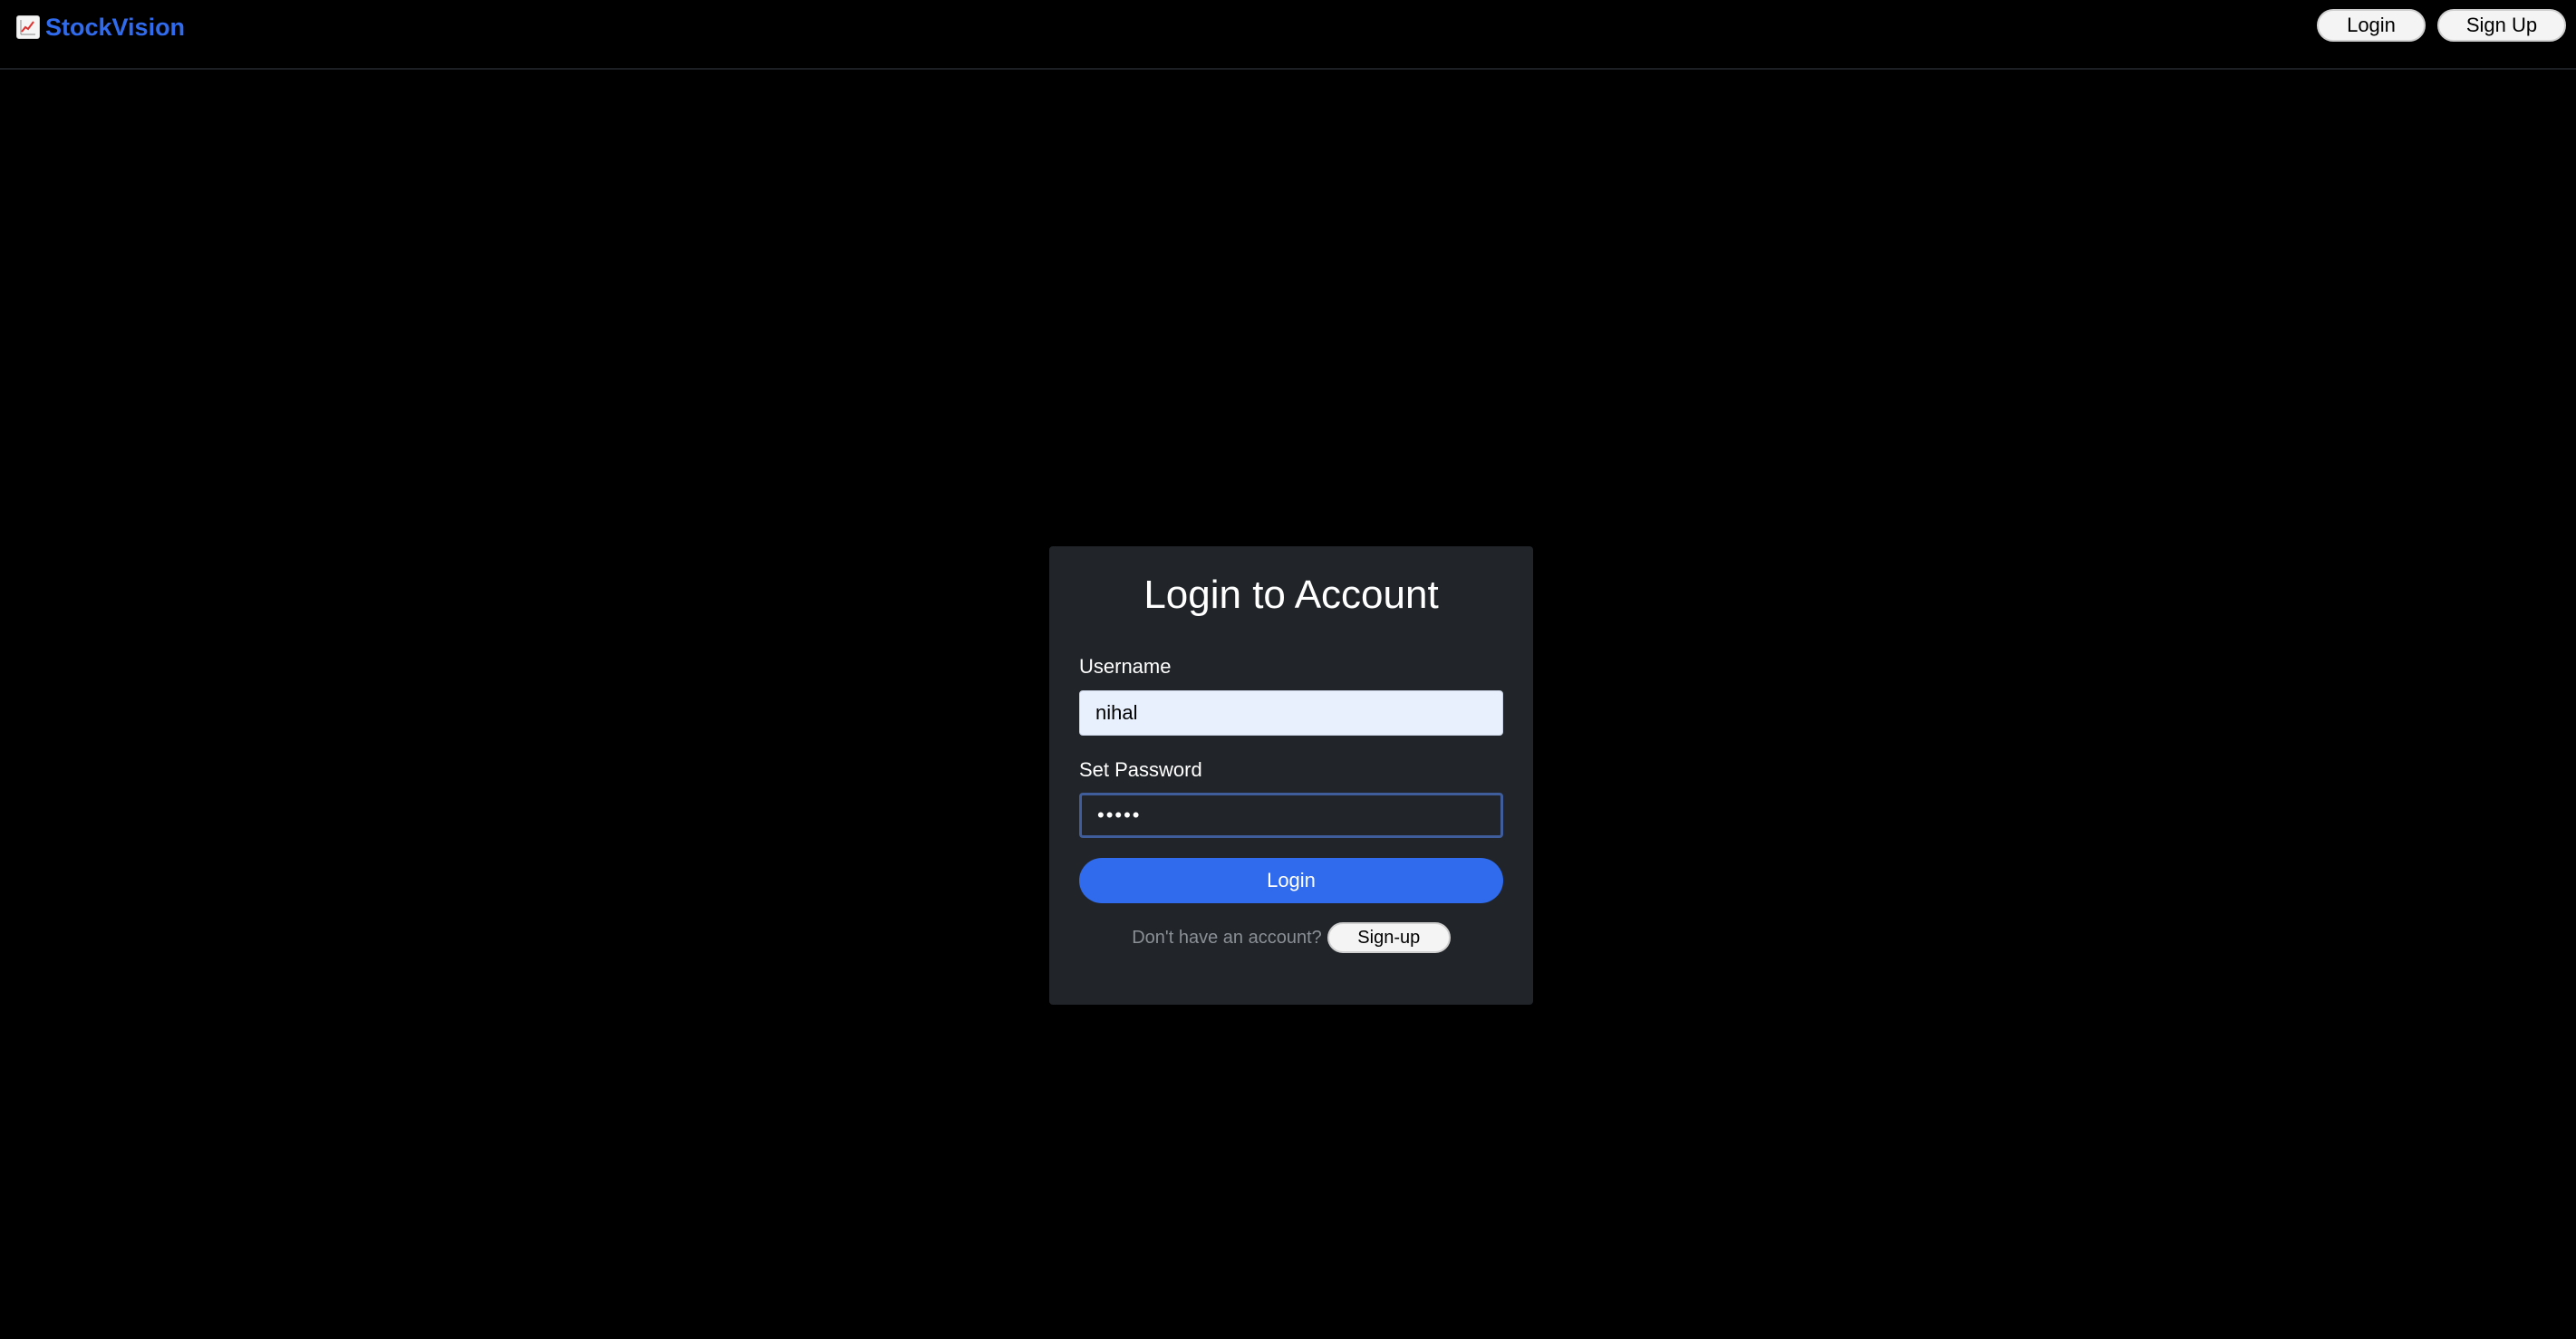 This screenshot has width=2576, height=1339. I want to click on password-input, so click(1291, 816).